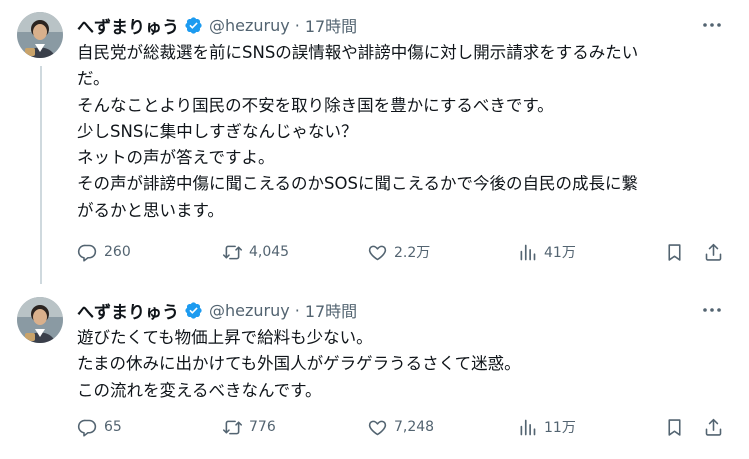 This screenshot has height=459, width=749. Describe the element at coordinates (269, 252) in the screenshot. I see `retweet-count: 4,045` at that location.